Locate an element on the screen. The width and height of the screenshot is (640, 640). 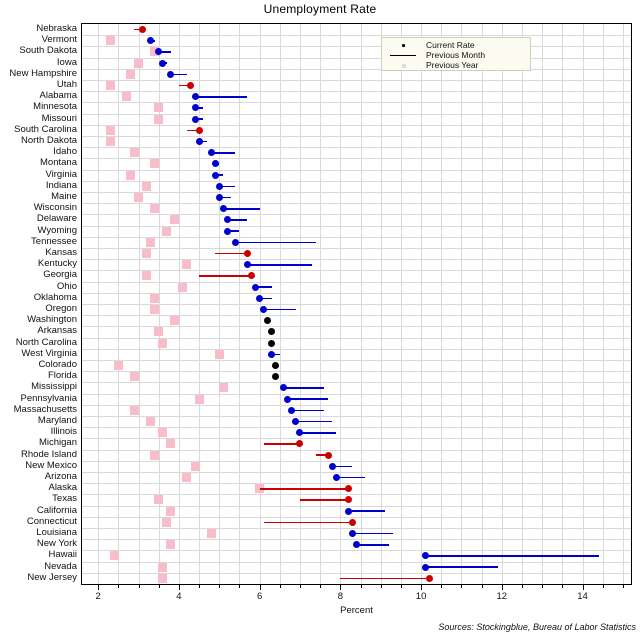
y-axis-tick-label: North Dakota is located at coordinates (49, 140).